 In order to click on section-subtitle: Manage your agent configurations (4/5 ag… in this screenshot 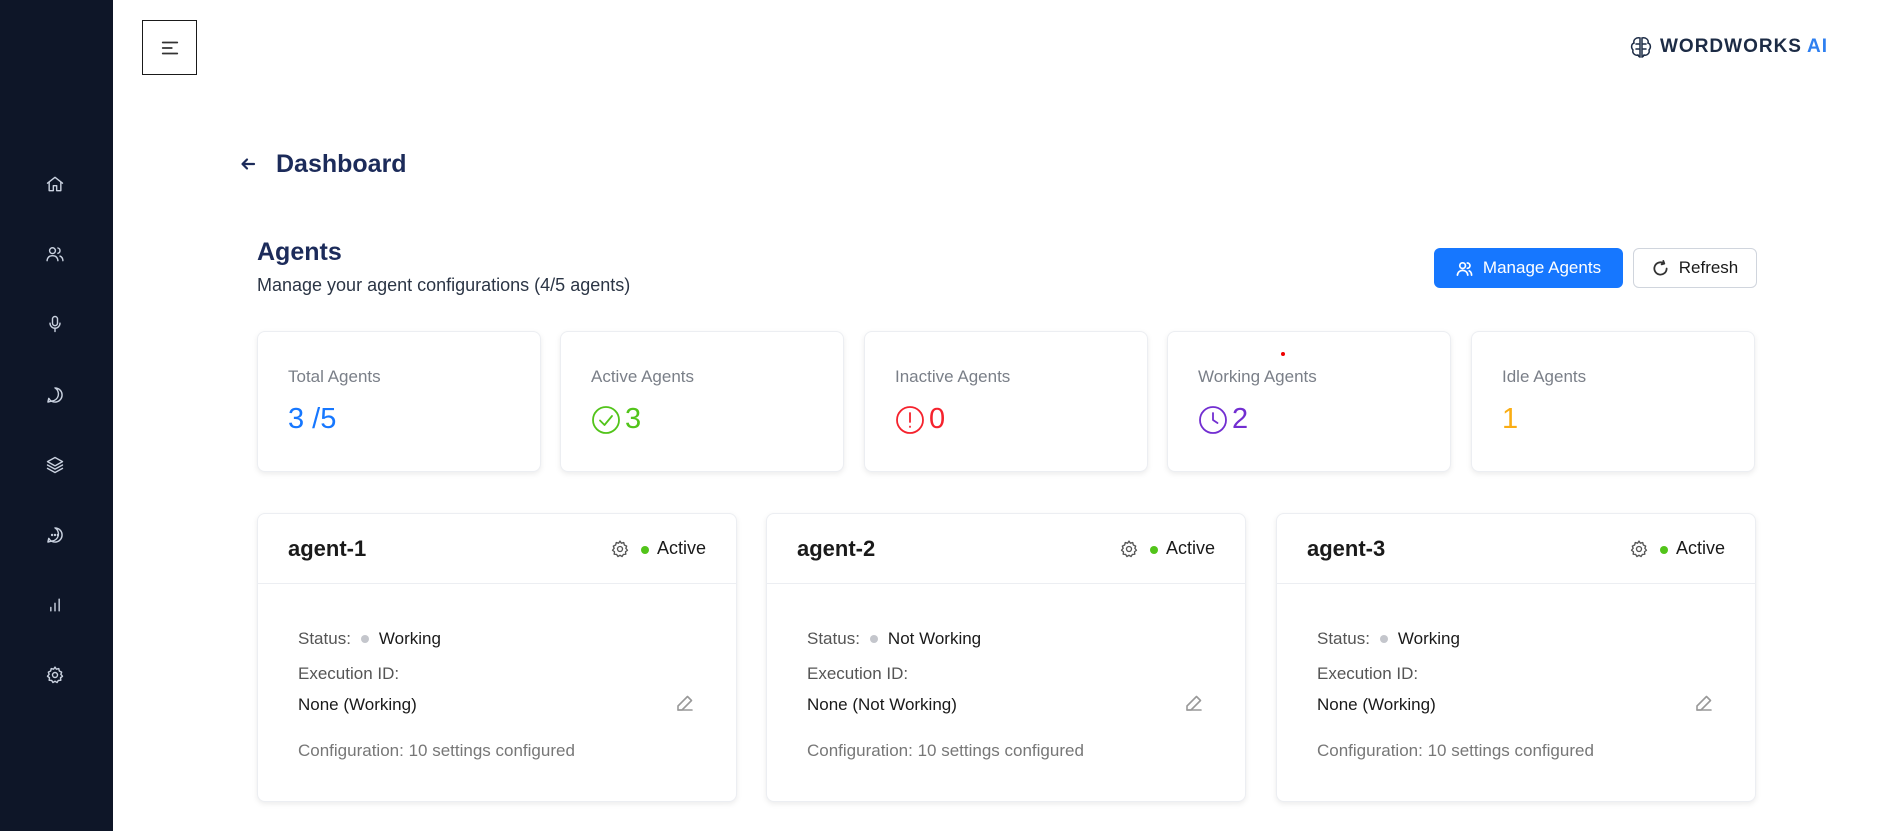, I will do `click(444, 285)`.